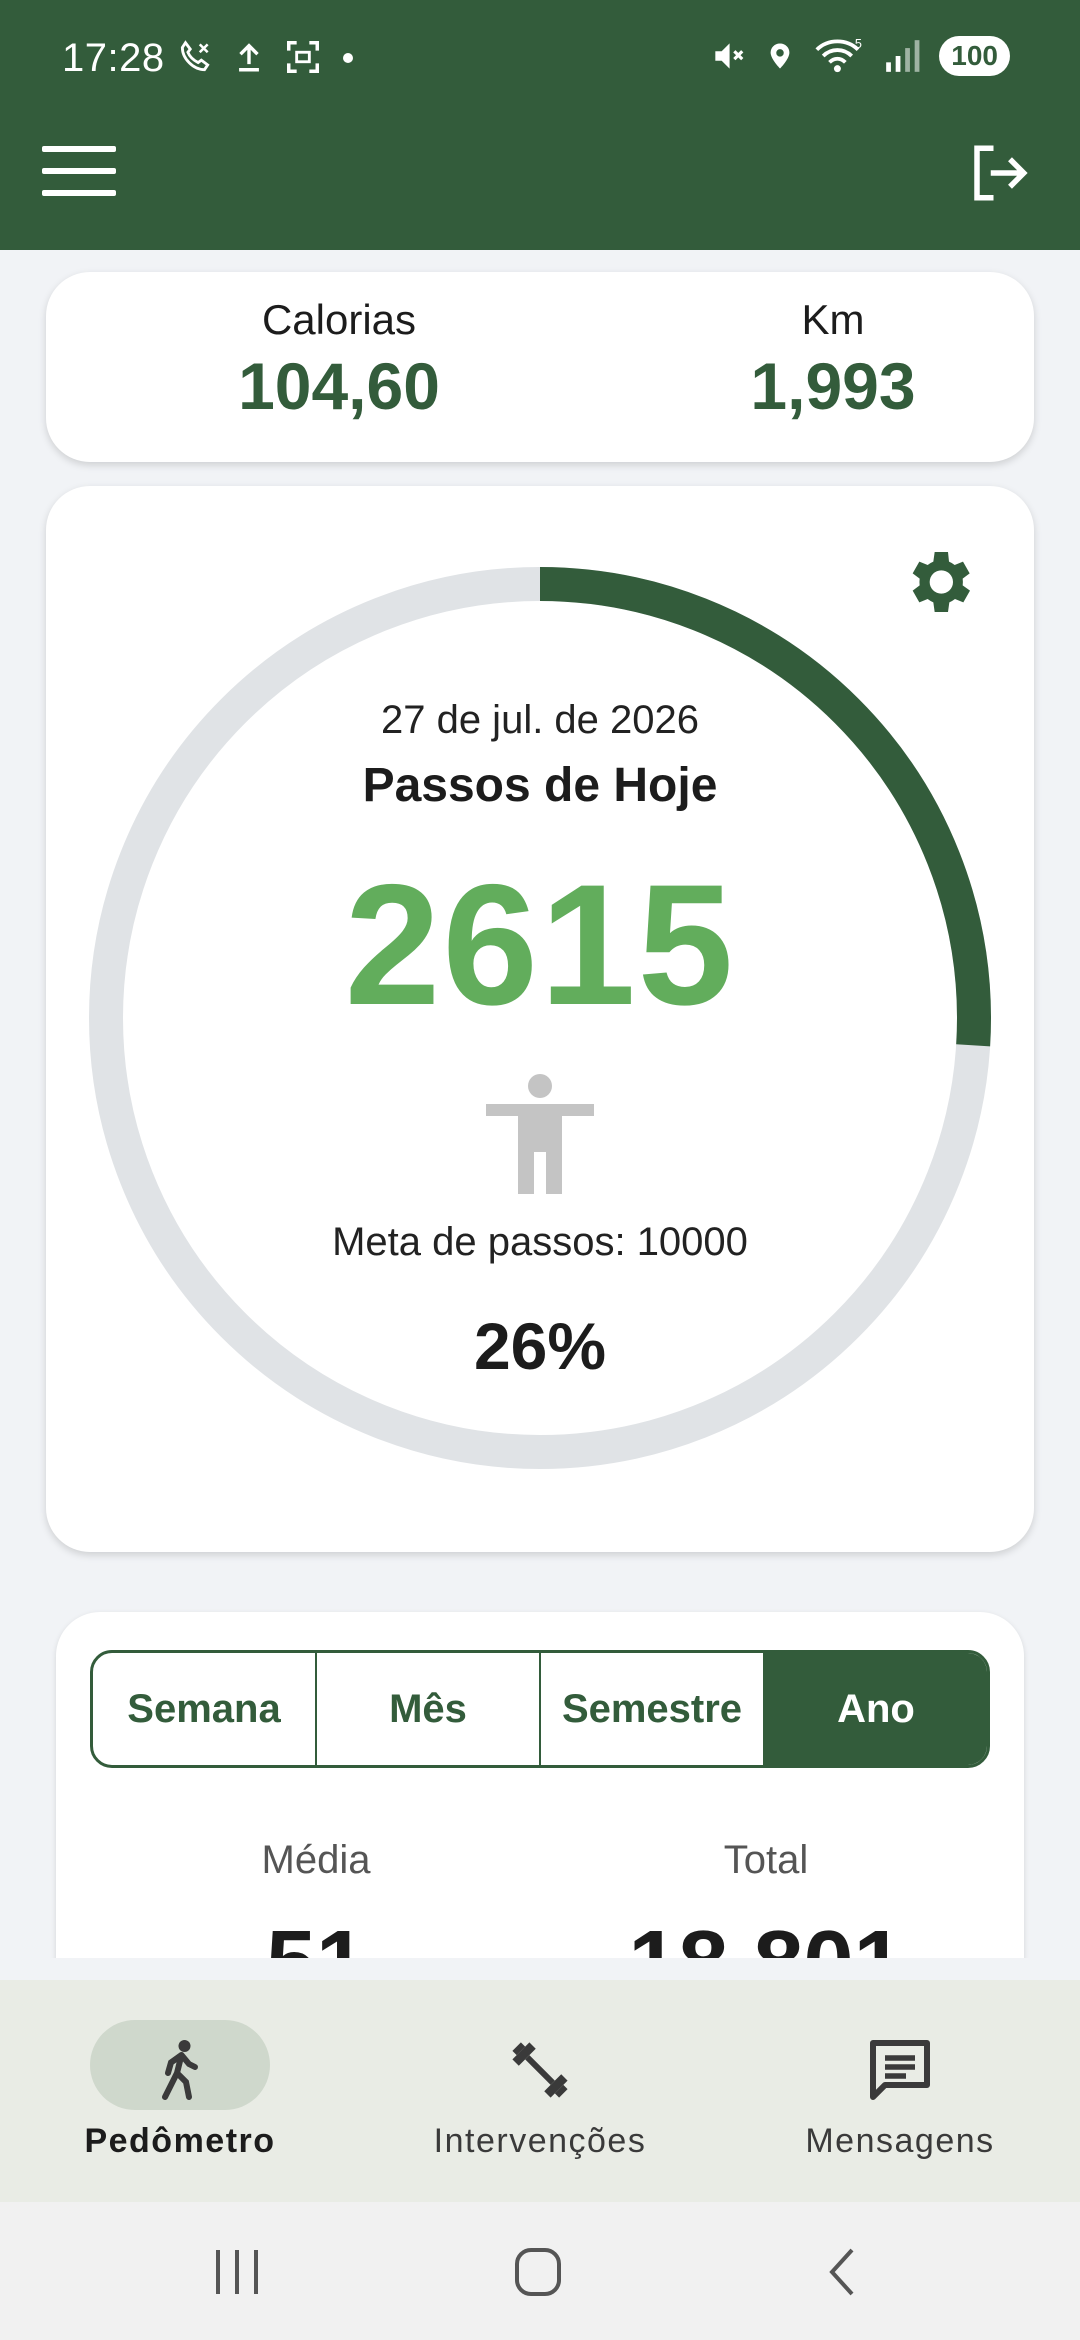 This screenshot has width=1080, height=2340. I want to click on nav-pedometer: Pedômetro, so click(180, 2091).